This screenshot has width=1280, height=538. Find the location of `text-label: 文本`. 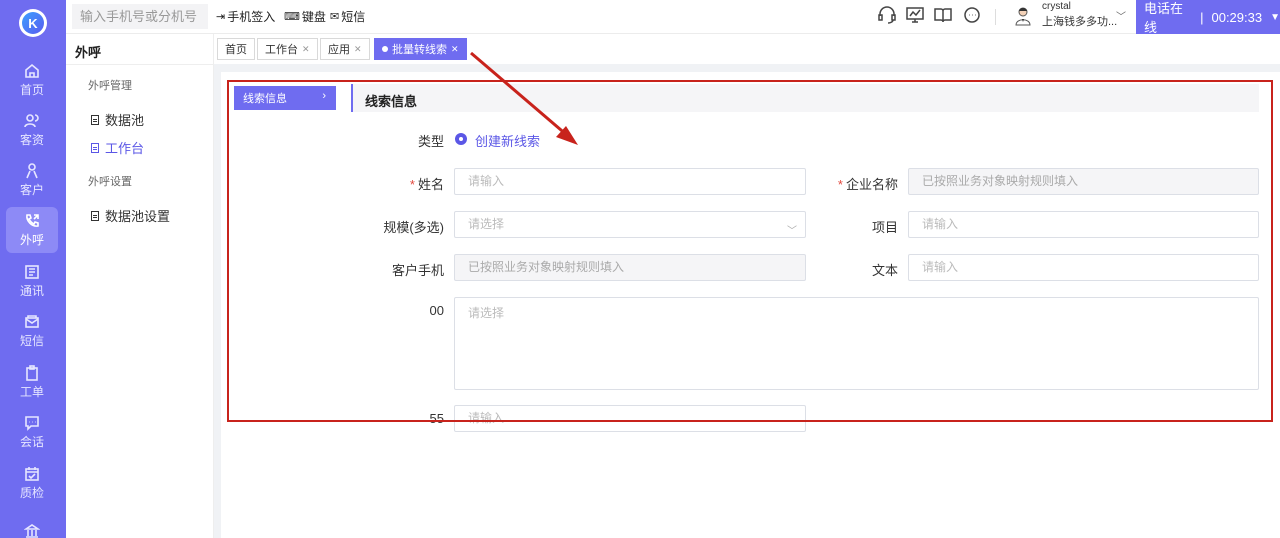

text-label: 文本 is located at coordinates (884, 270).